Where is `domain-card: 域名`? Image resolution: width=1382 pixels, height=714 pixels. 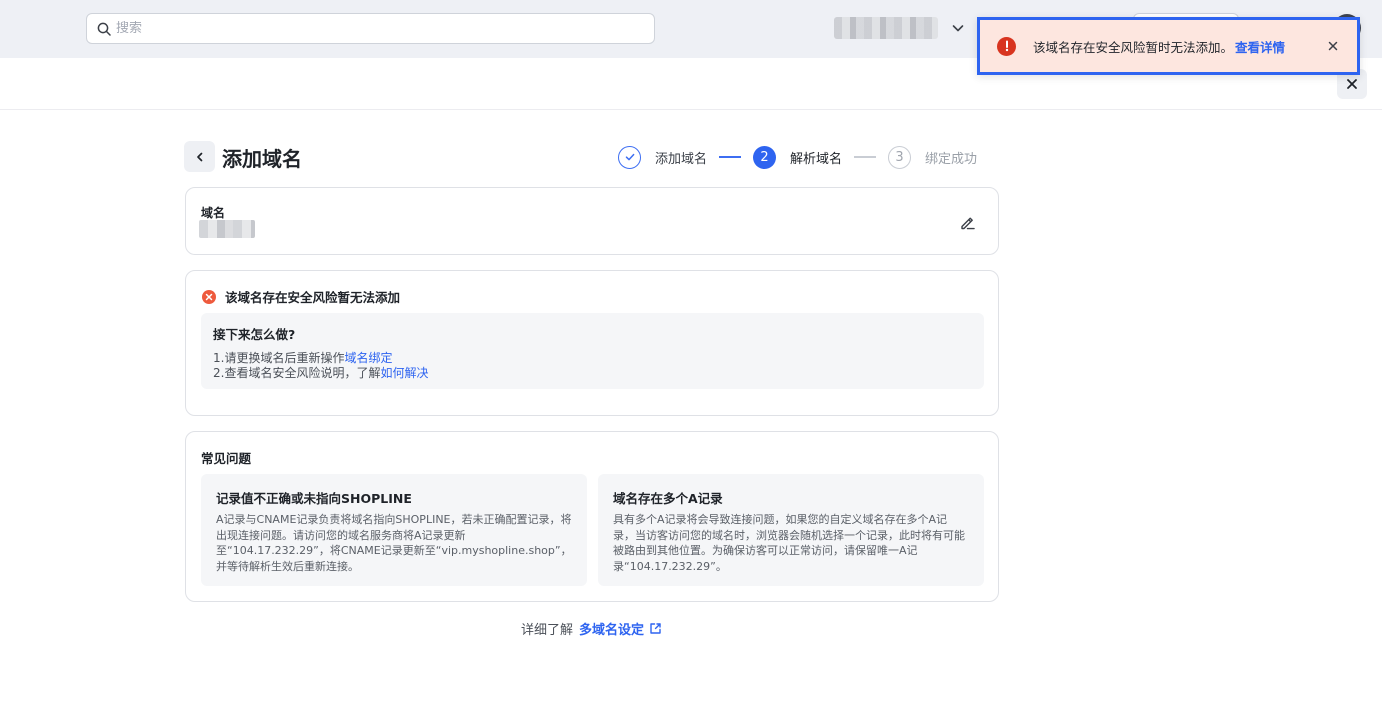
domain-card: 域名 is located at coordinates (592, 221).